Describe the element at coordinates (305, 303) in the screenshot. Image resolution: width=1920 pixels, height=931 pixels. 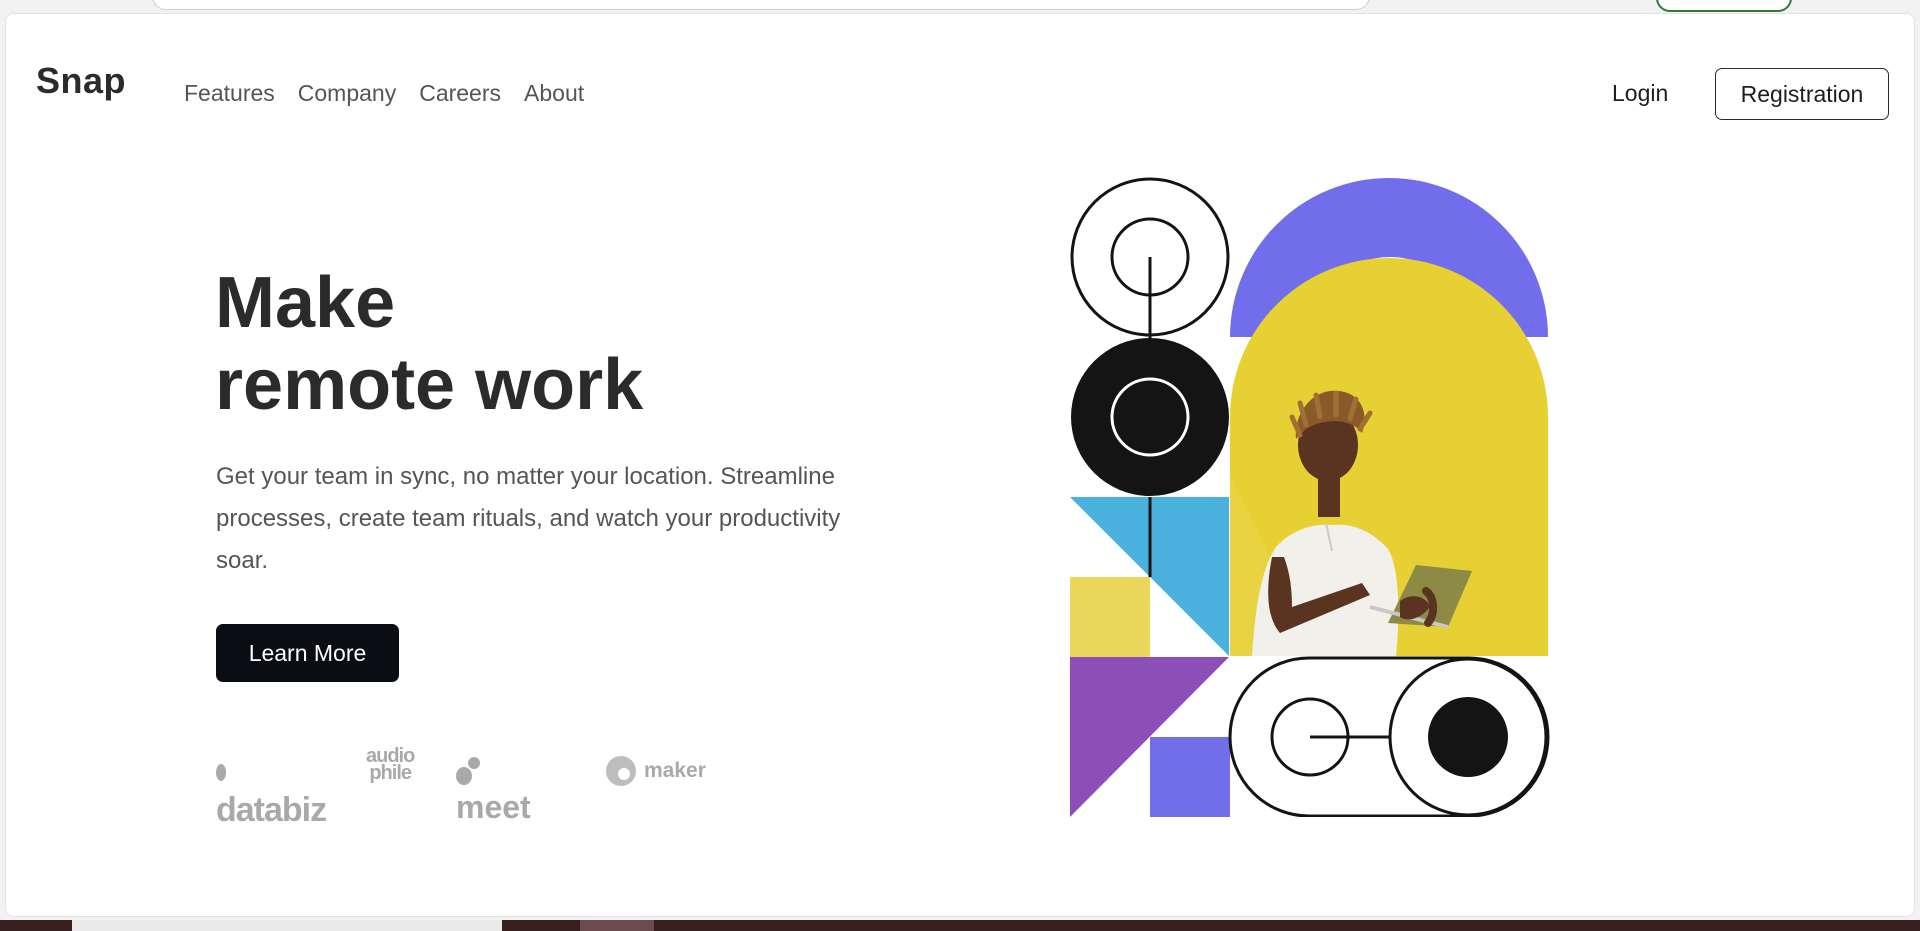
I see `hero-title-line-1: Make` at that location.